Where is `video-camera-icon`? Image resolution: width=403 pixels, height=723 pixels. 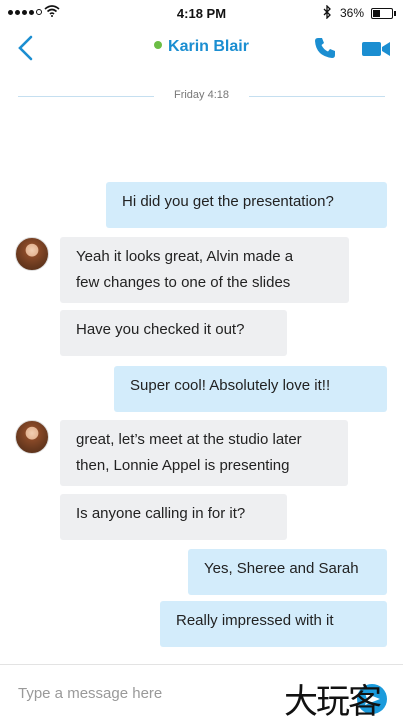
video-camera-icon is located at coordinates (376, 49).